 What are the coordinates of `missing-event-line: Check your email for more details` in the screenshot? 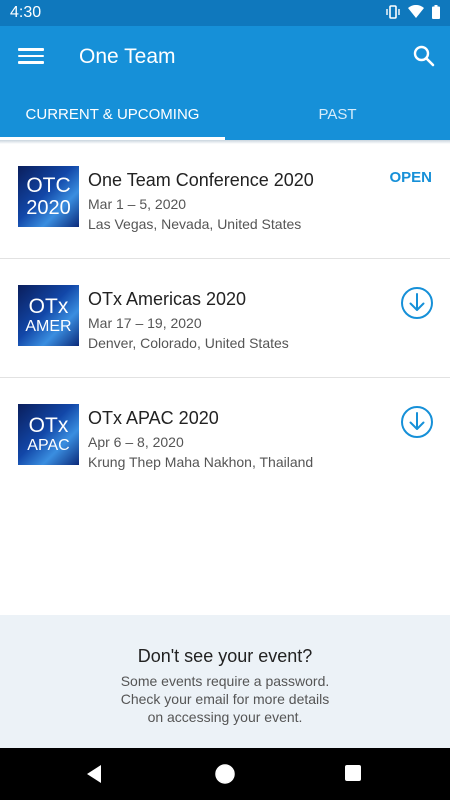 It's located at (225, 699).